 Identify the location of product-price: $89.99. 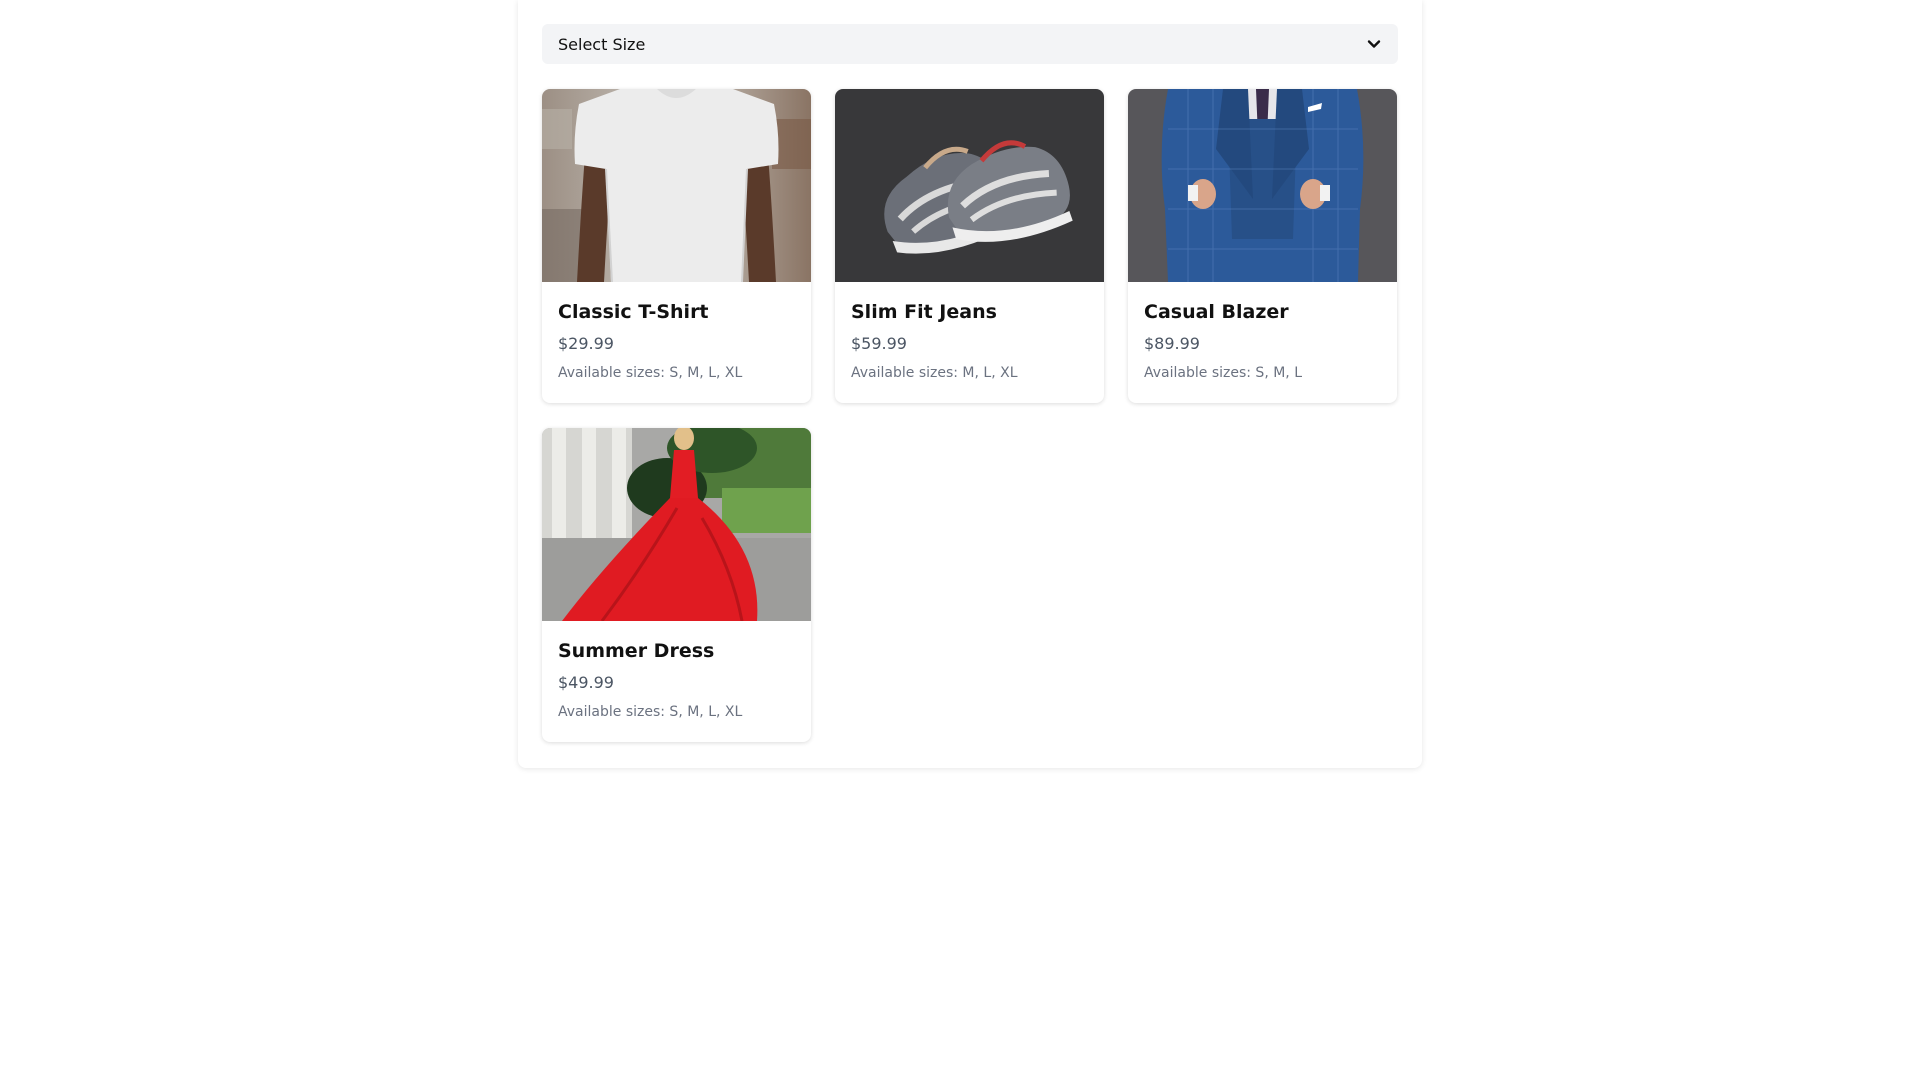
(1172, 343).